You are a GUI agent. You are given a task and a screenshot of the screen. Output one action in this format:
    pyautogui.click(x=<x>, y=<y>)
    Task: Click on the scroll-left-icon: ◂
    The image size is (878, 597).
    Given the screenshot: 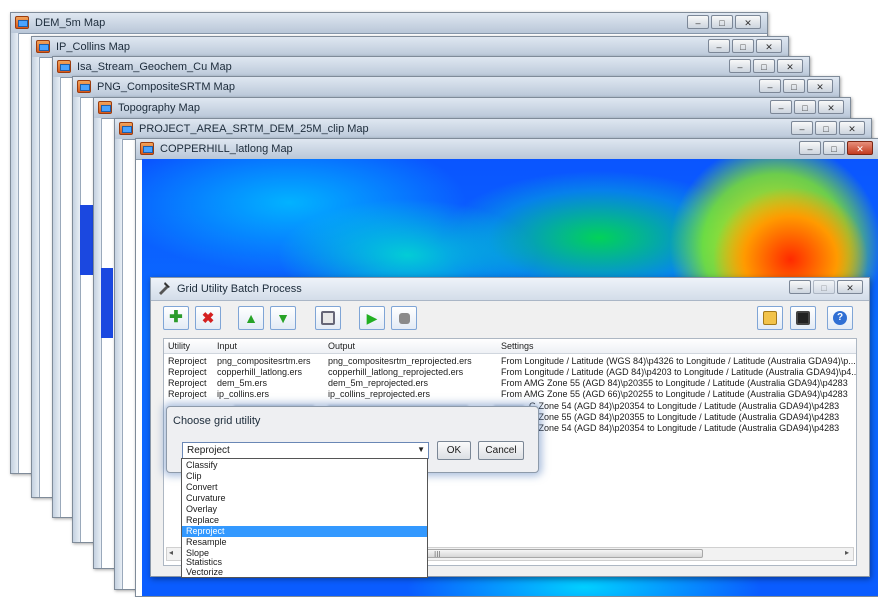 What is the action you would take?
    pyautogui.click(x=171, y=552)
    